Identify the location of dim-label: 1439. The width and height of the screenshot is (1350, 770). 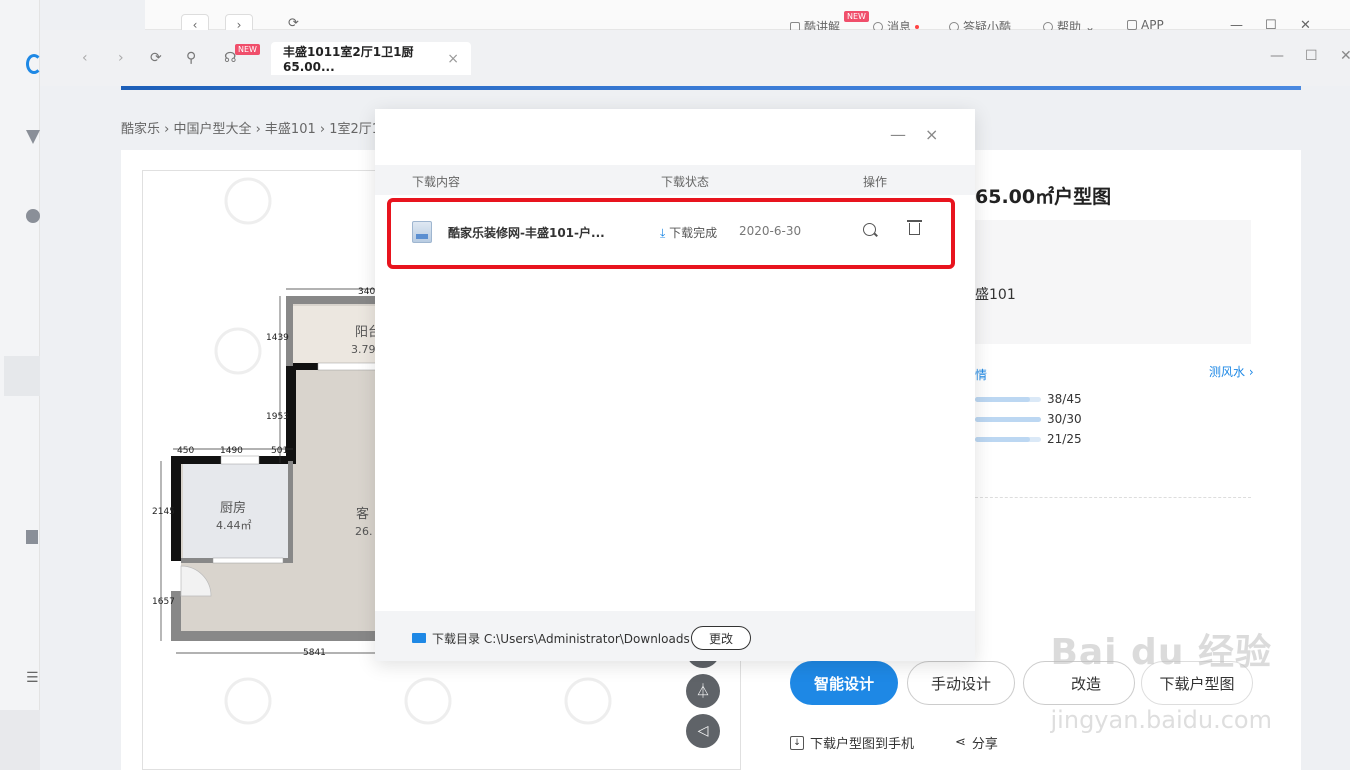
(277, 338).